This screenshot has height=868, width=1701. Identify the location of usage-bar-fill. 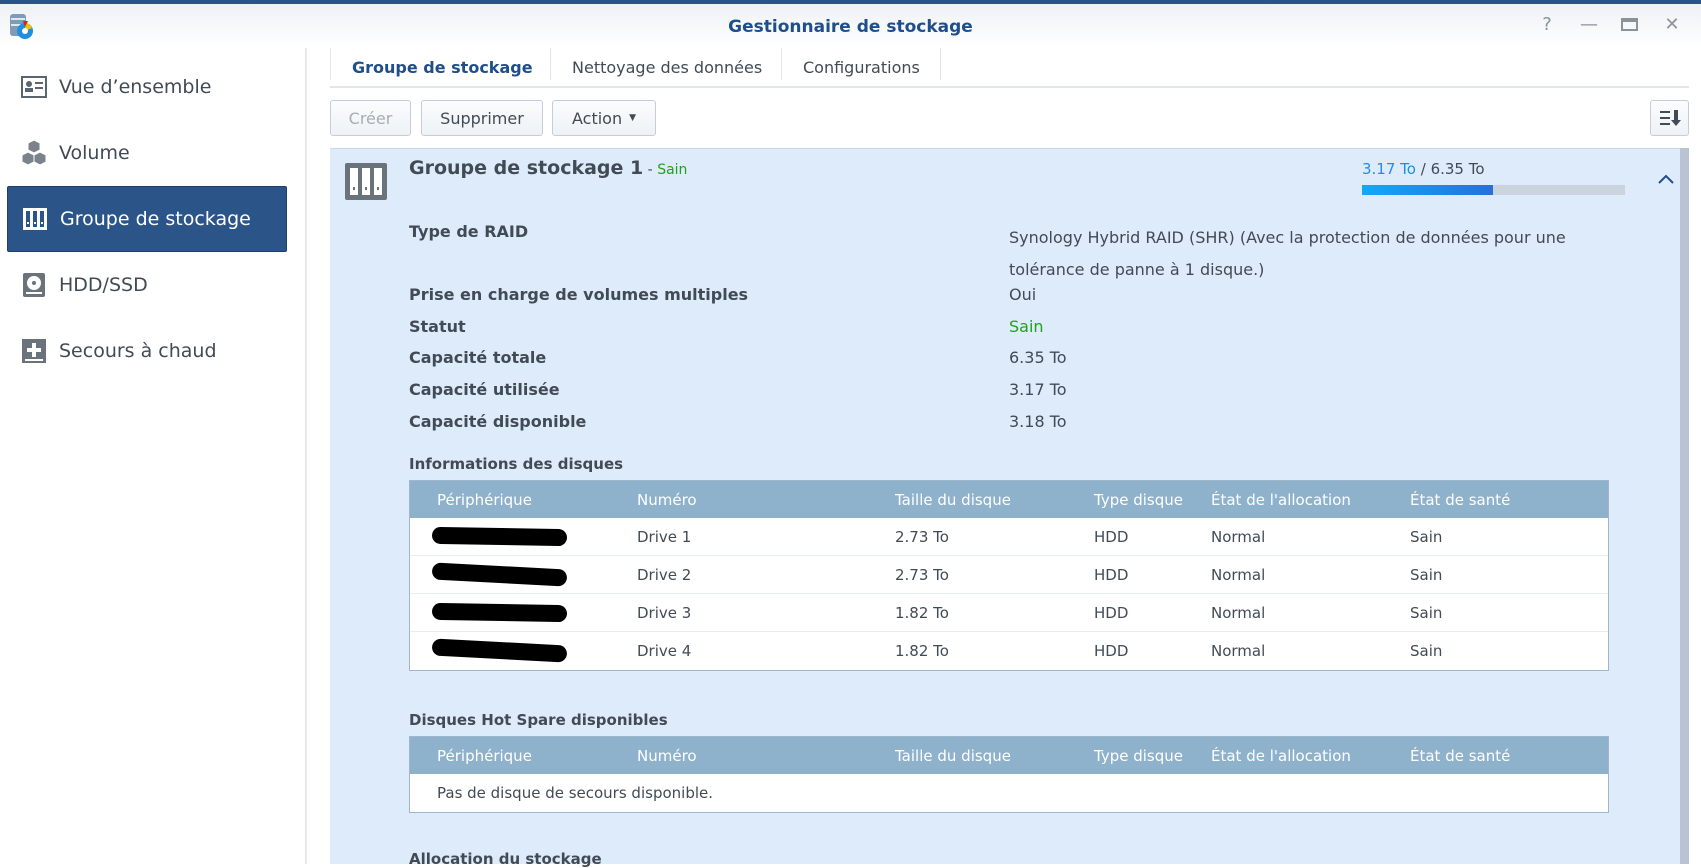
(1428, 190).